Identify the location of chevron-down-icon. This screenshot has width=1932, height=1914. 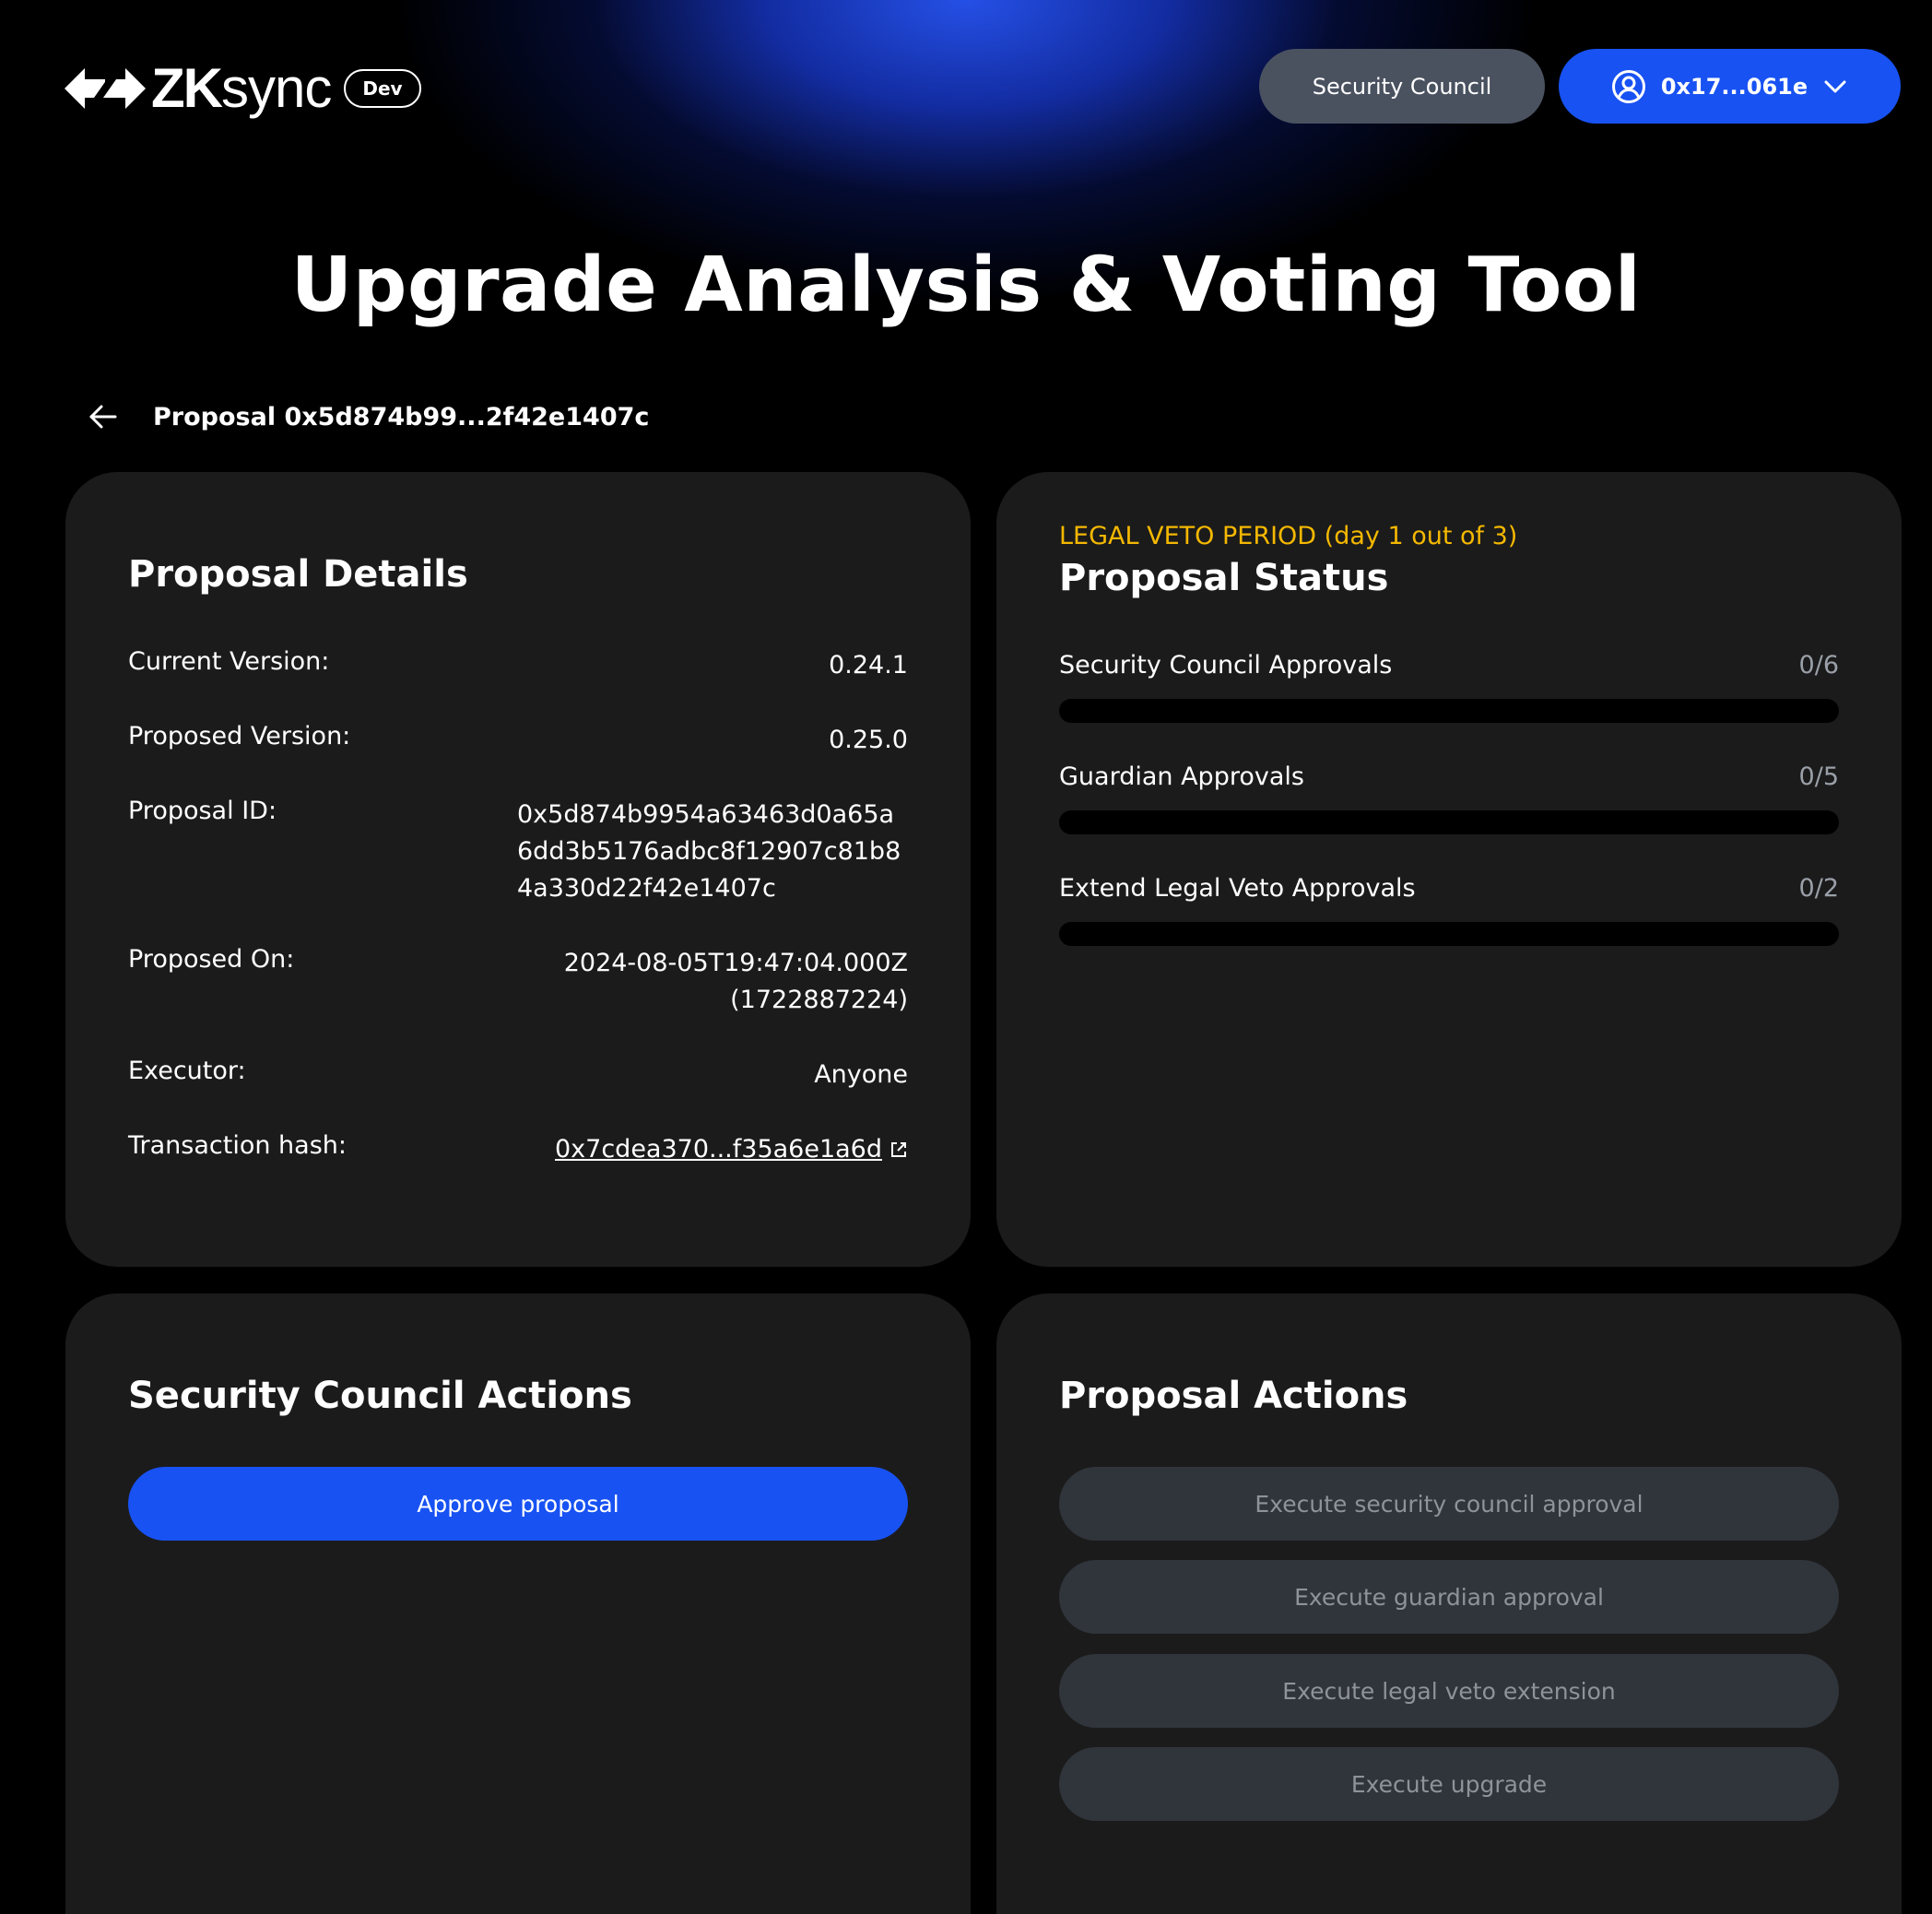
(1835, 86).